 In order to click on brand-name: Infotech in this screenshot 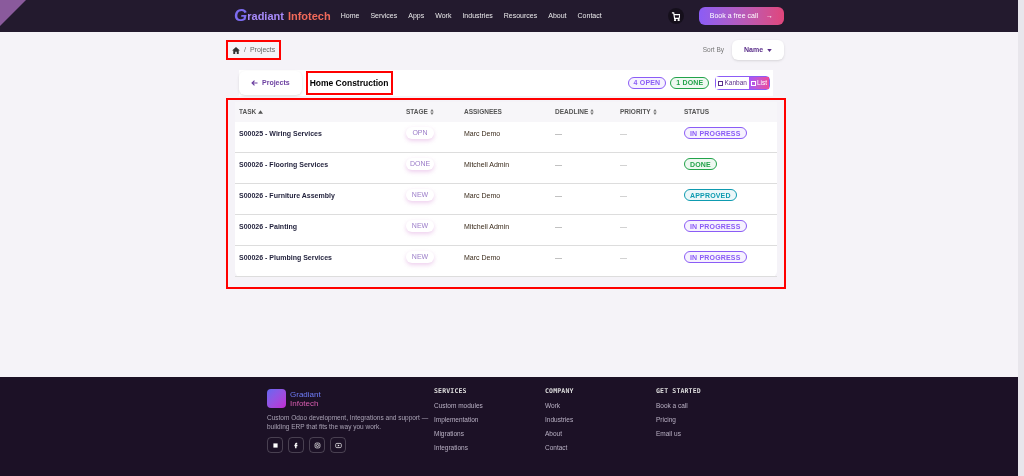, I will do `click(305, 403)`.